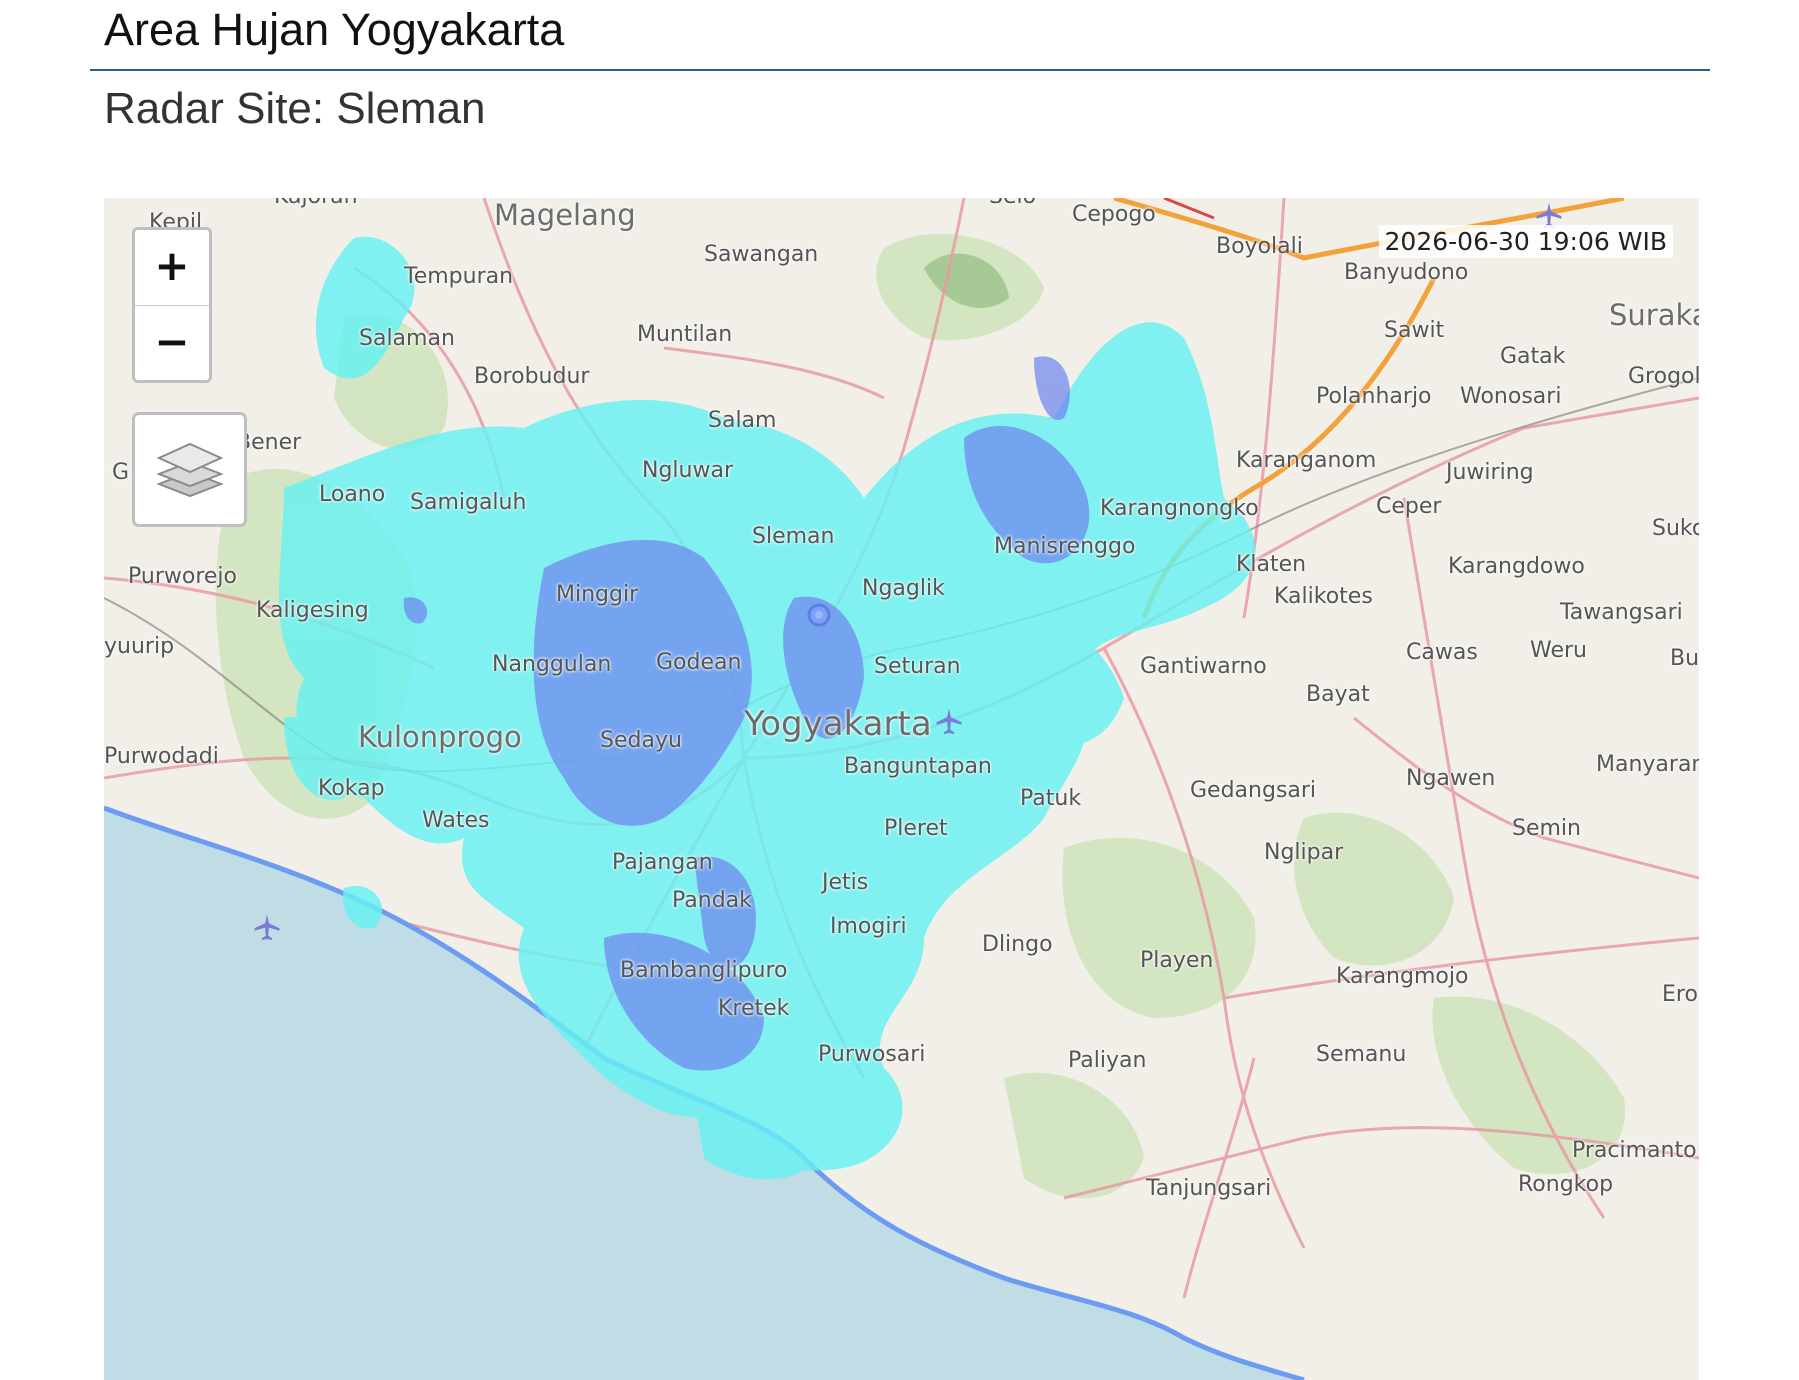 The height and width of the screenshot is (1380, 1799). Describe the element at coordinates (900, 70) in the screenshot. I see `title-divider` at that location.